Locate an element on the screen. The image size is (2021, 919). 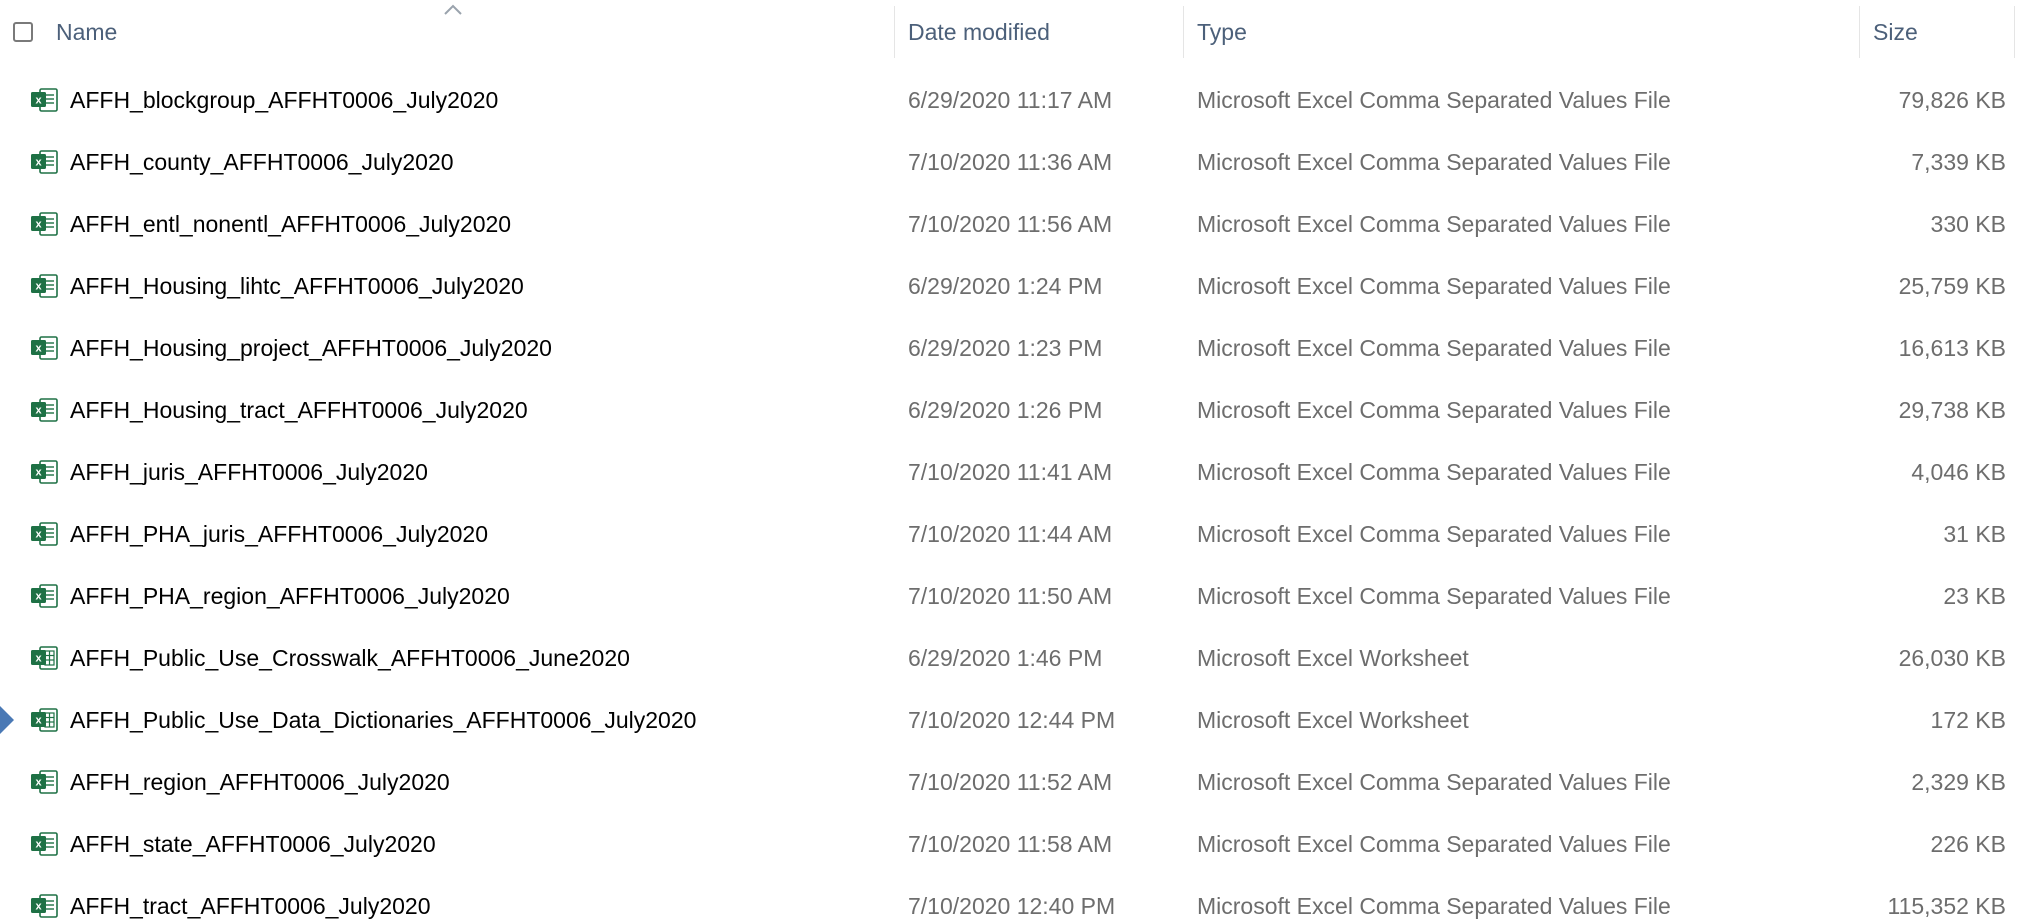
file-name: AFFH_state_AFFHT0006_July2020 is located at coordinates (253, 843).